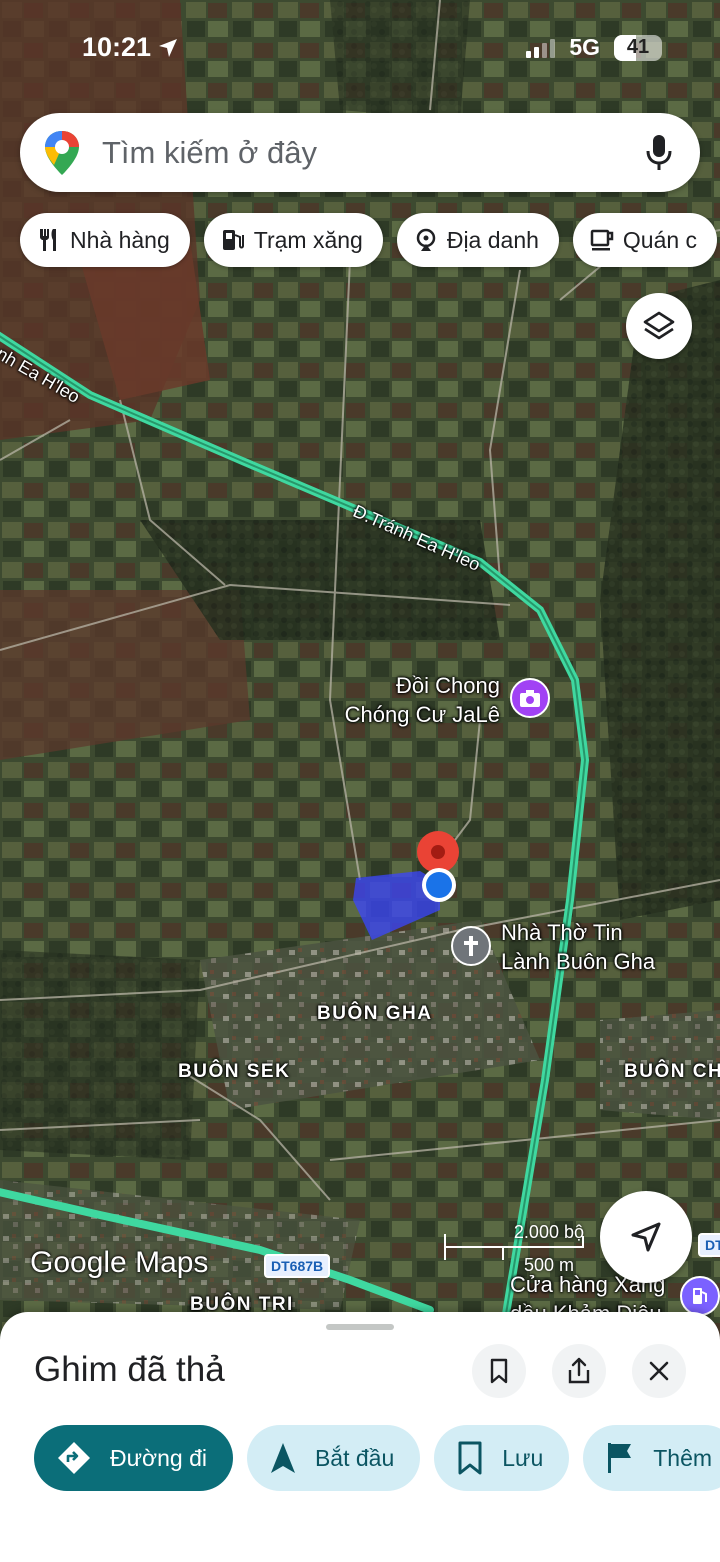  I want to click on current-location-icon, so click(439, 885).